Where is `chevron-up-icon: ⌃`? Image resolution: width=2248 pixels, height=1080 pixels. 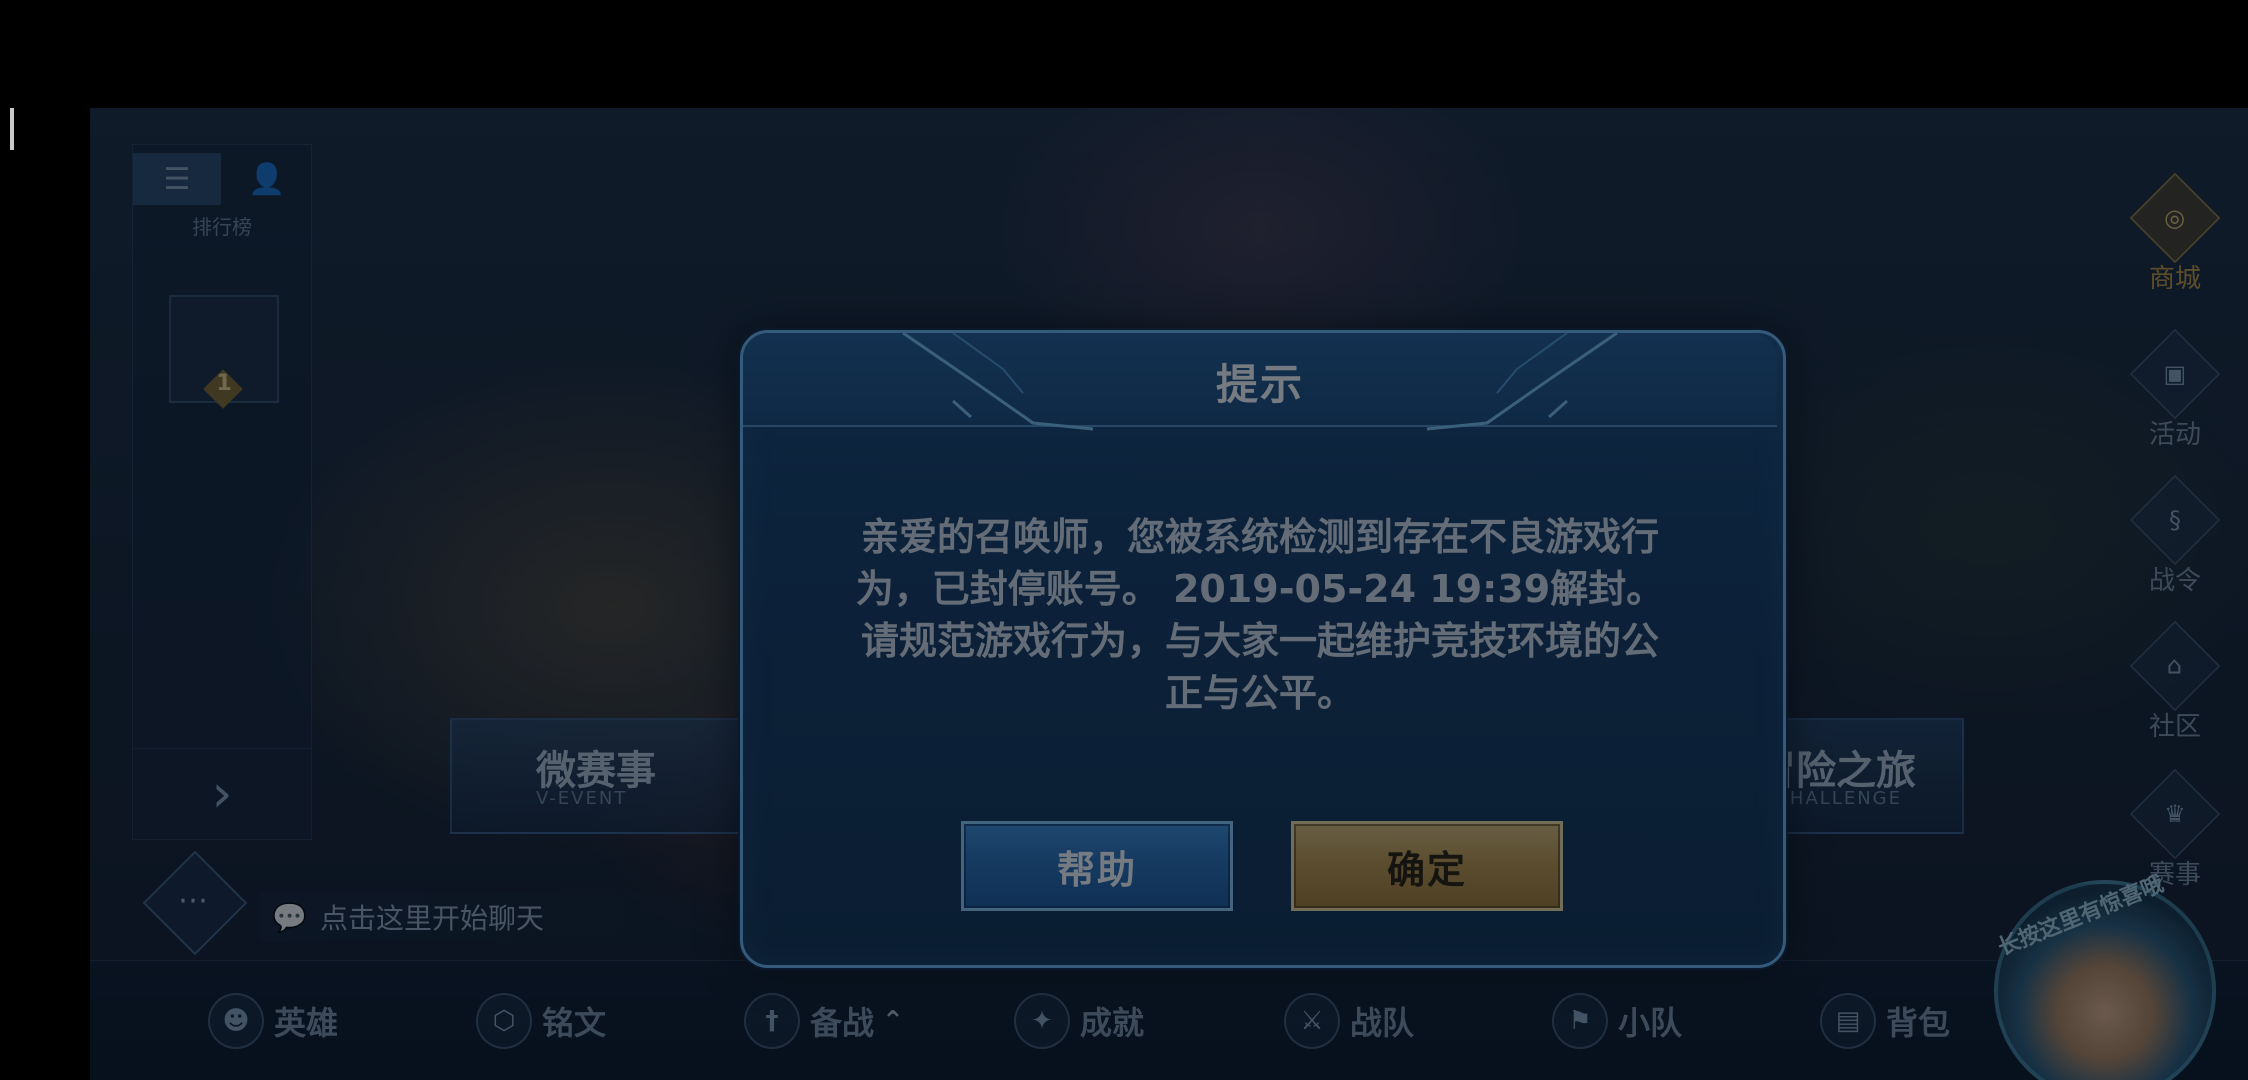 chevron-up-icon: ⌃ is located at coordinates (893, 1021).